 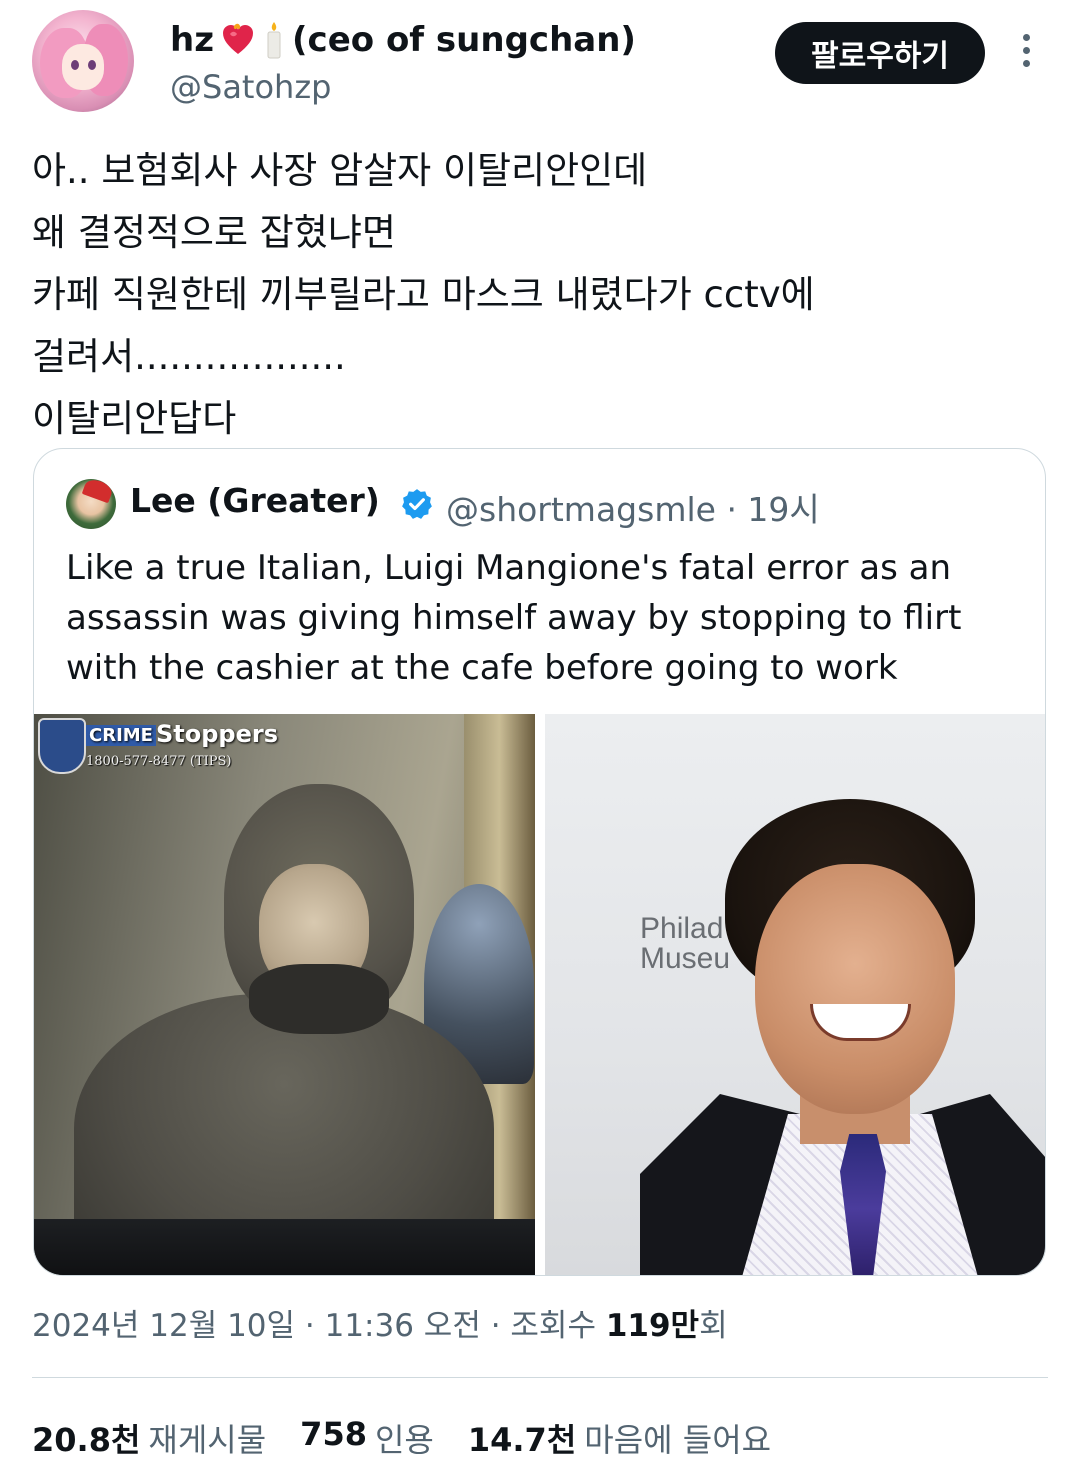 What do you see at coordinates (423, 294) in the screenshot?
I see `tweet-line: 카페 직원한테 끼부릴라고 마스크 내렸다가 cctv에` at bounding box center [423, 294].